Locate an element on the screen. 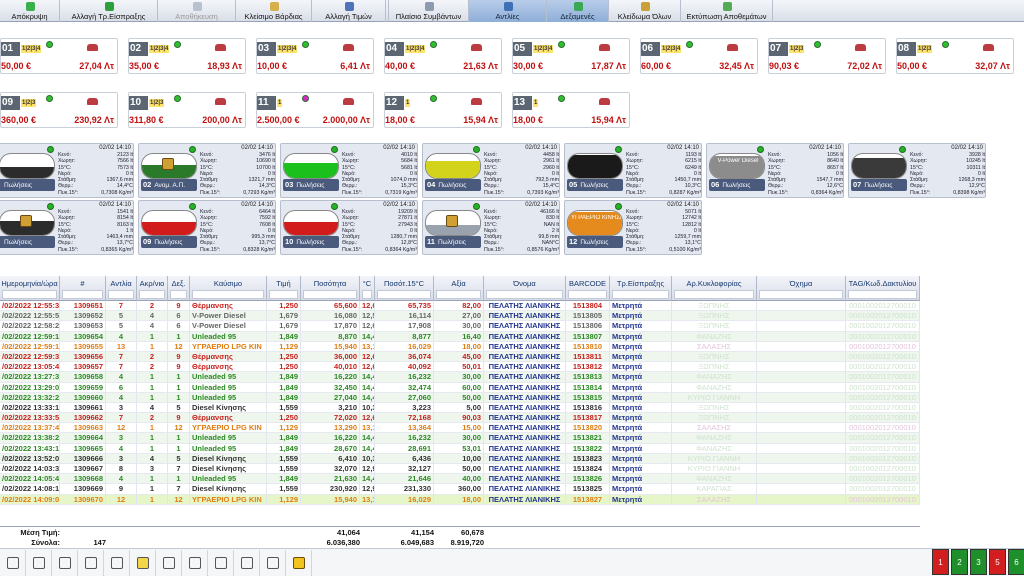 Image resolution: width=1024 pixels, height=576 pixels. column-header: Ημερομηνία/ώρα is located at coordinates (30, 288).